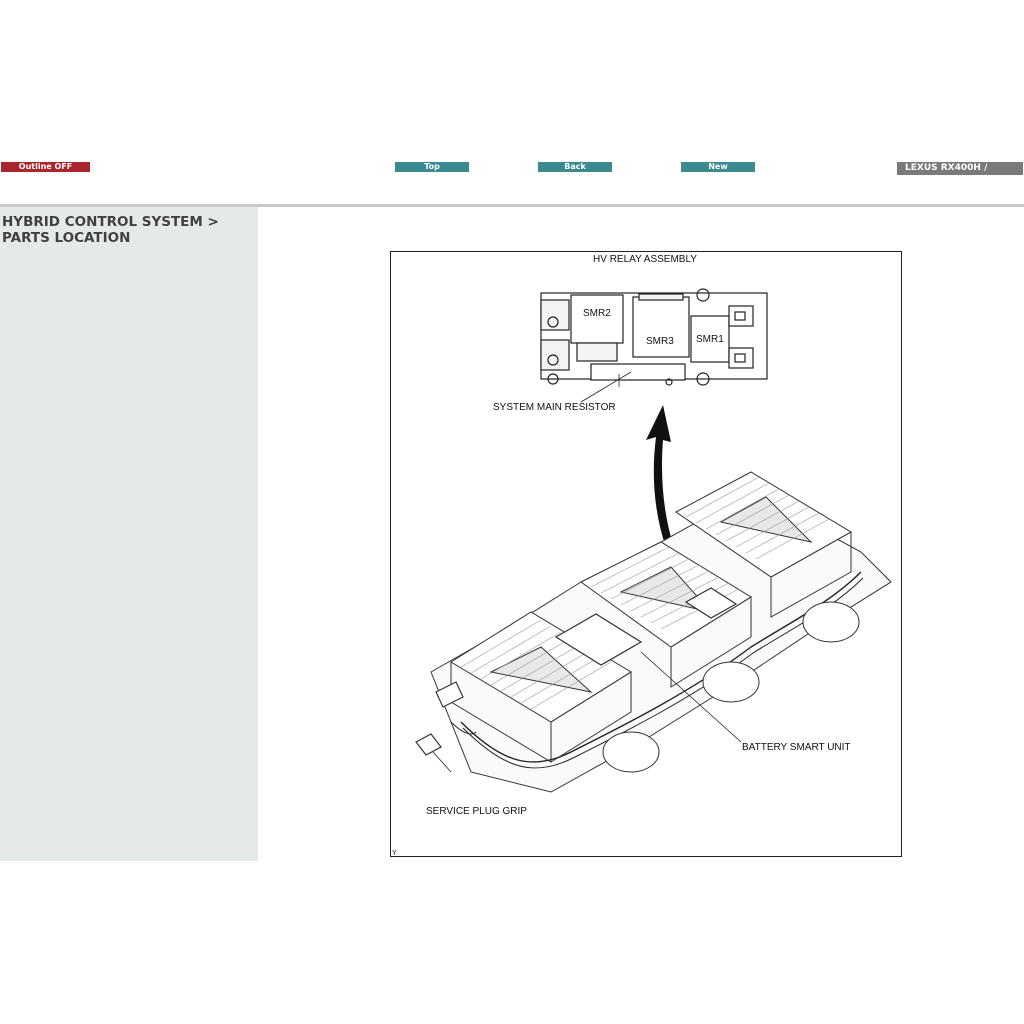  I want to click on model-badge: LEXUS RX400H /, so click(960, 168).